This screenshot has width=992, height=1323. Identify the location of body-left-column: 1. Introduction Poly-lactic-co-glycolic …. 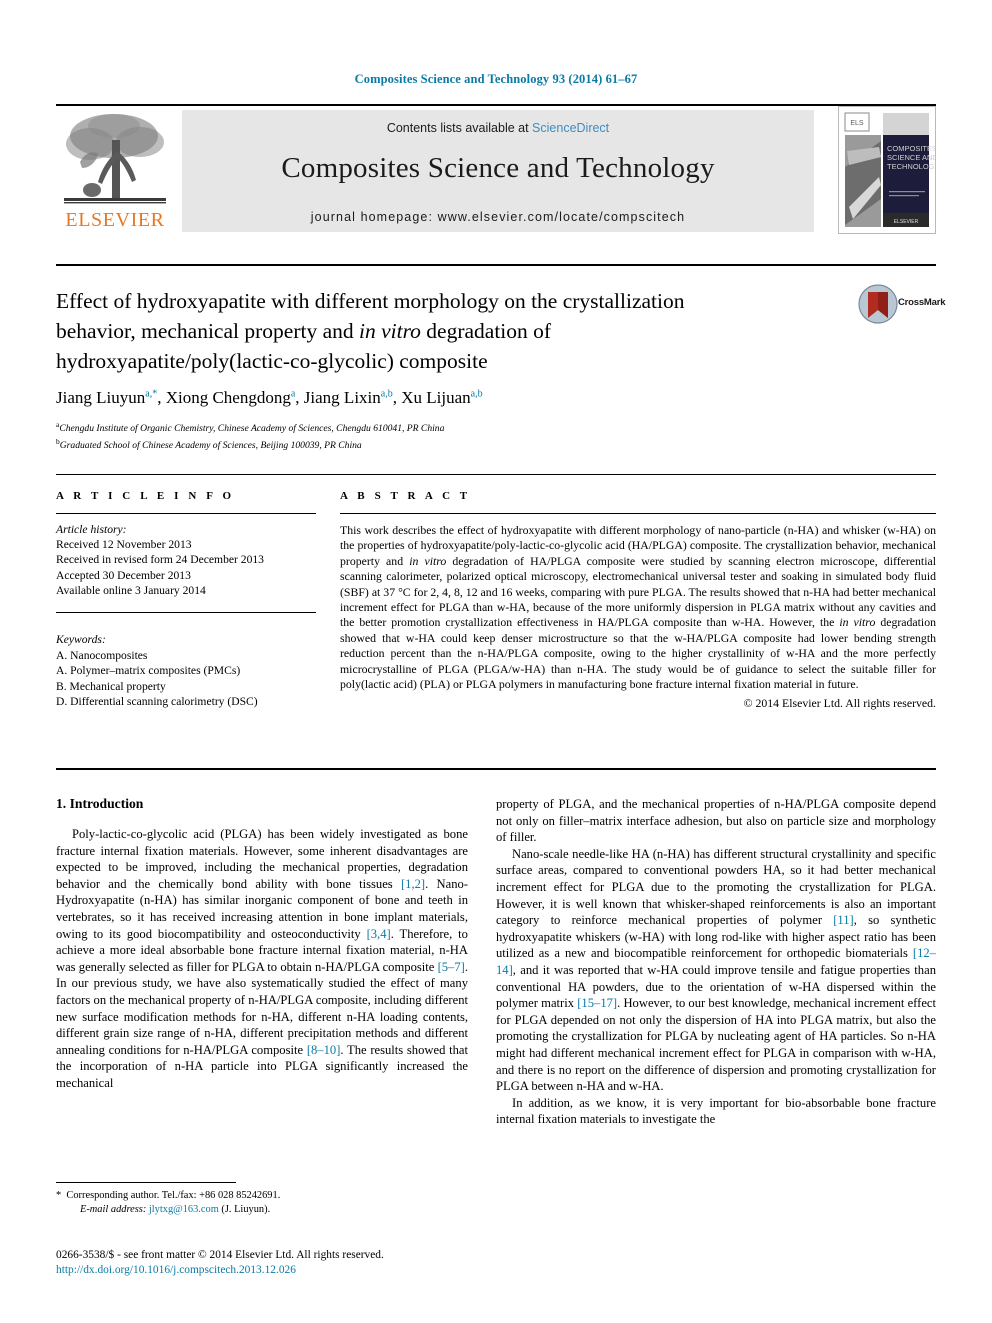
(262, 944).